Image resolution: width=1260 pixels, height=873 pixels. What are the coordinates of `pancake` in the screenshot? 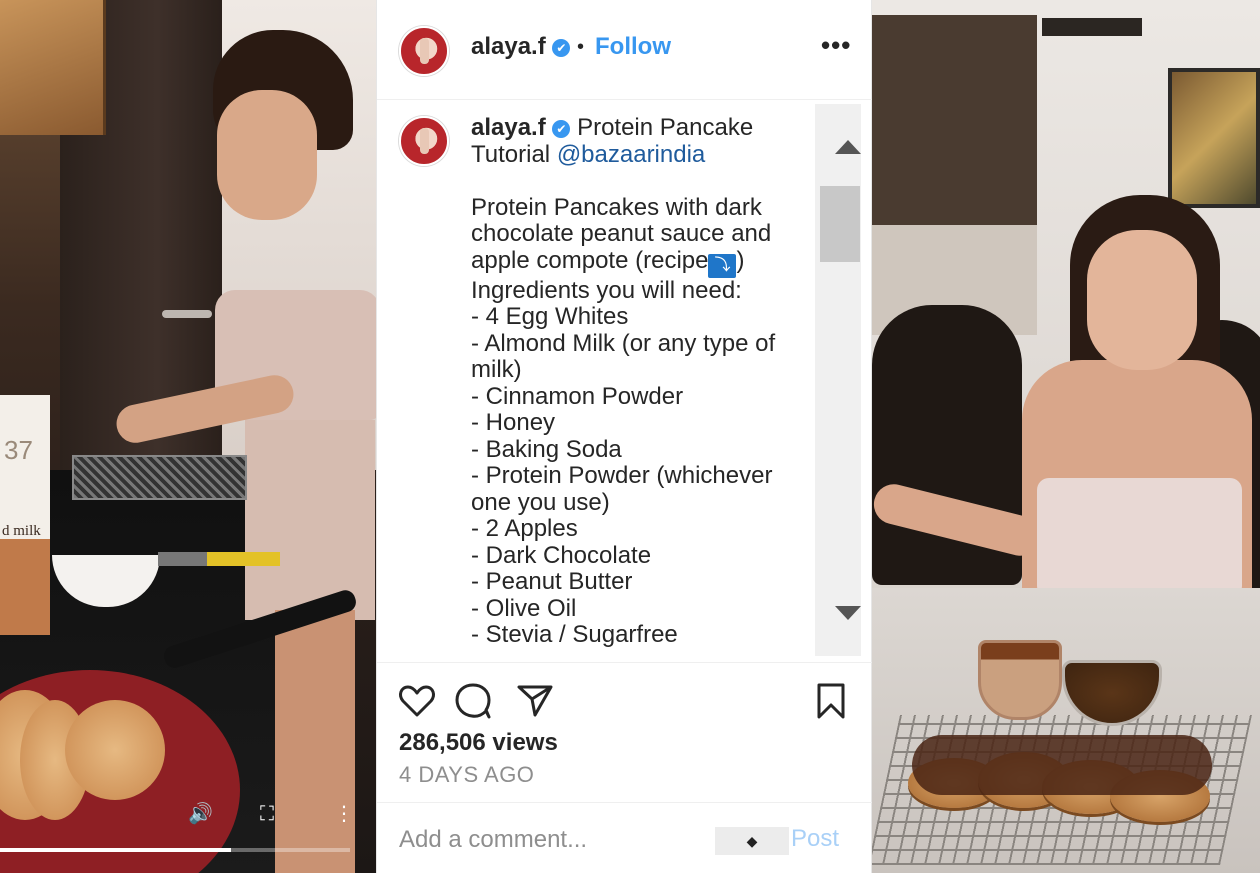 It's located at (115, 750).